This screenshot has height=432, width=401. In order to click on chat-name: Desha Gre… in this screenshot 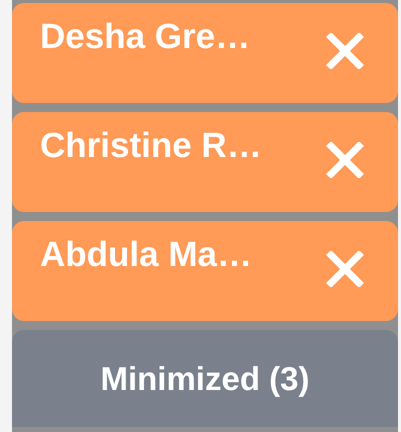, I will do `click(145, 37)`.